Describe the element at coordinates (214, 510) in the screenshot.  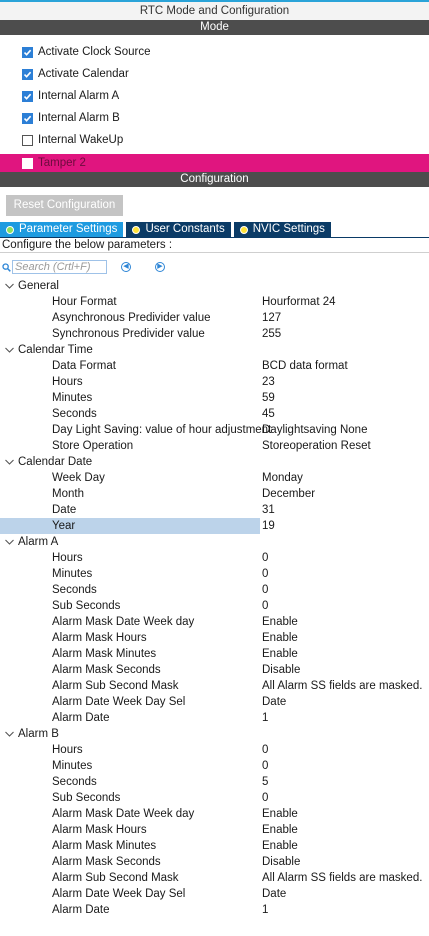
I see `parameter-row: Date 31` at that location.